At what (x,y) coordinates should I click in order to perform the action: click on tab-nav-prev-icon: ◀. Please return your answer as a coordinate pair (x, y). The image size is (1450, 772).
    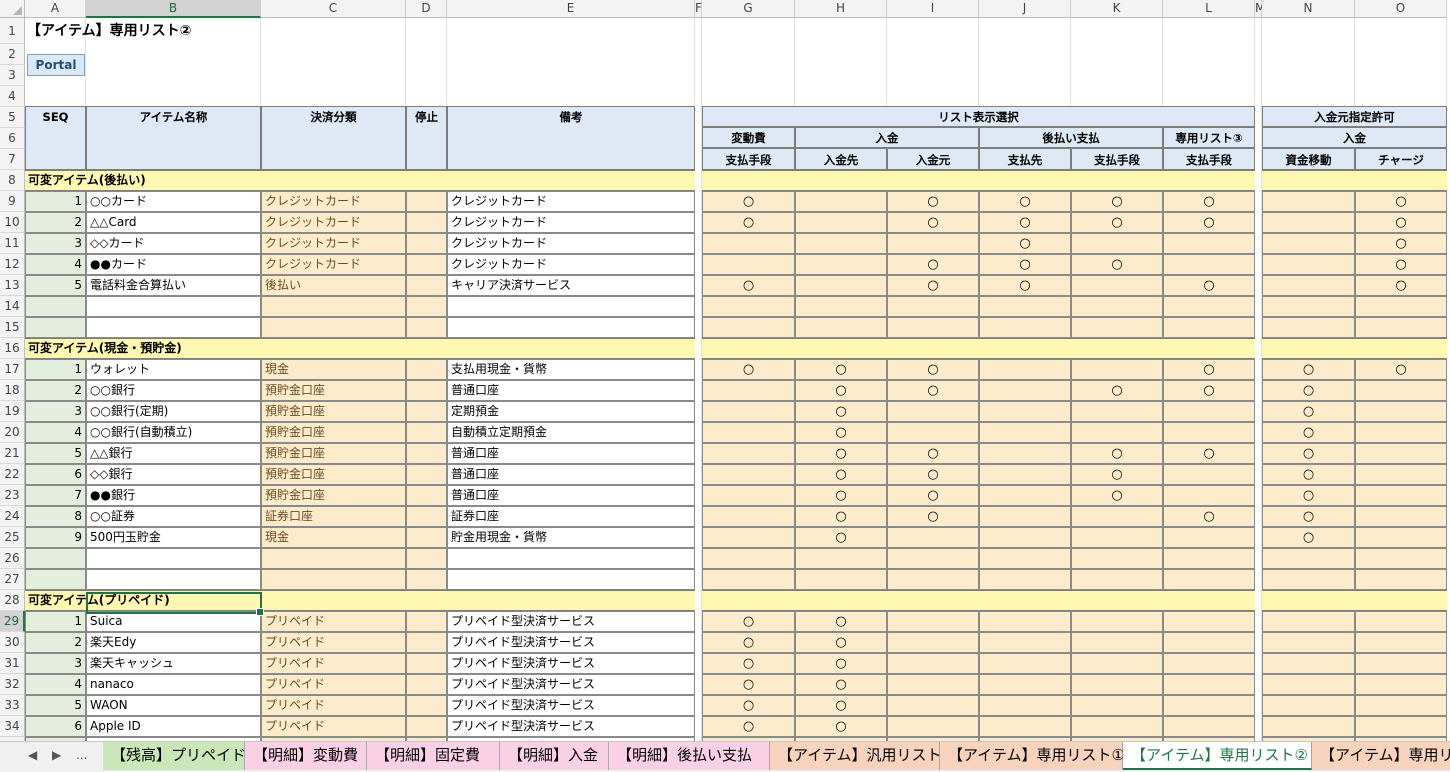
    Looking at the image, I should click on (32, 755).